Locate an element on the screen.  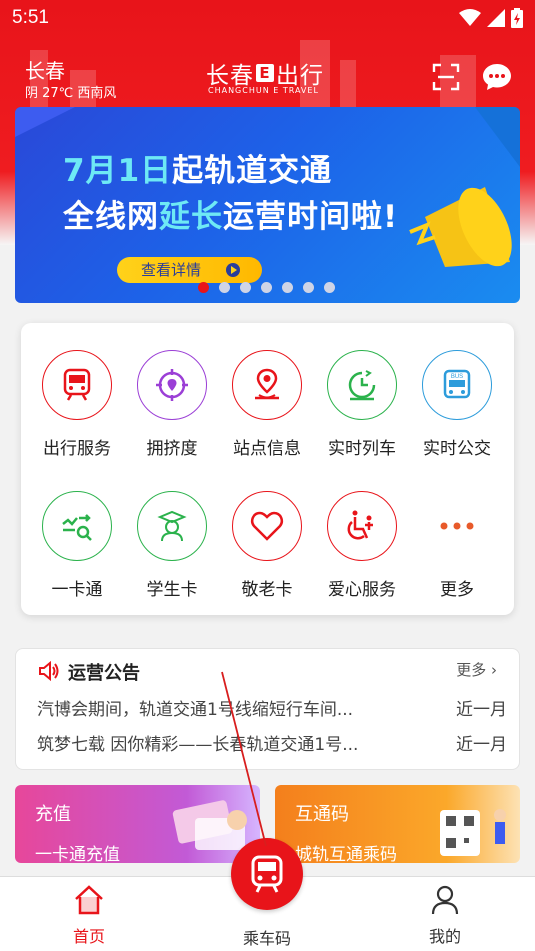
play-icon is located at coordinates (233, 270).